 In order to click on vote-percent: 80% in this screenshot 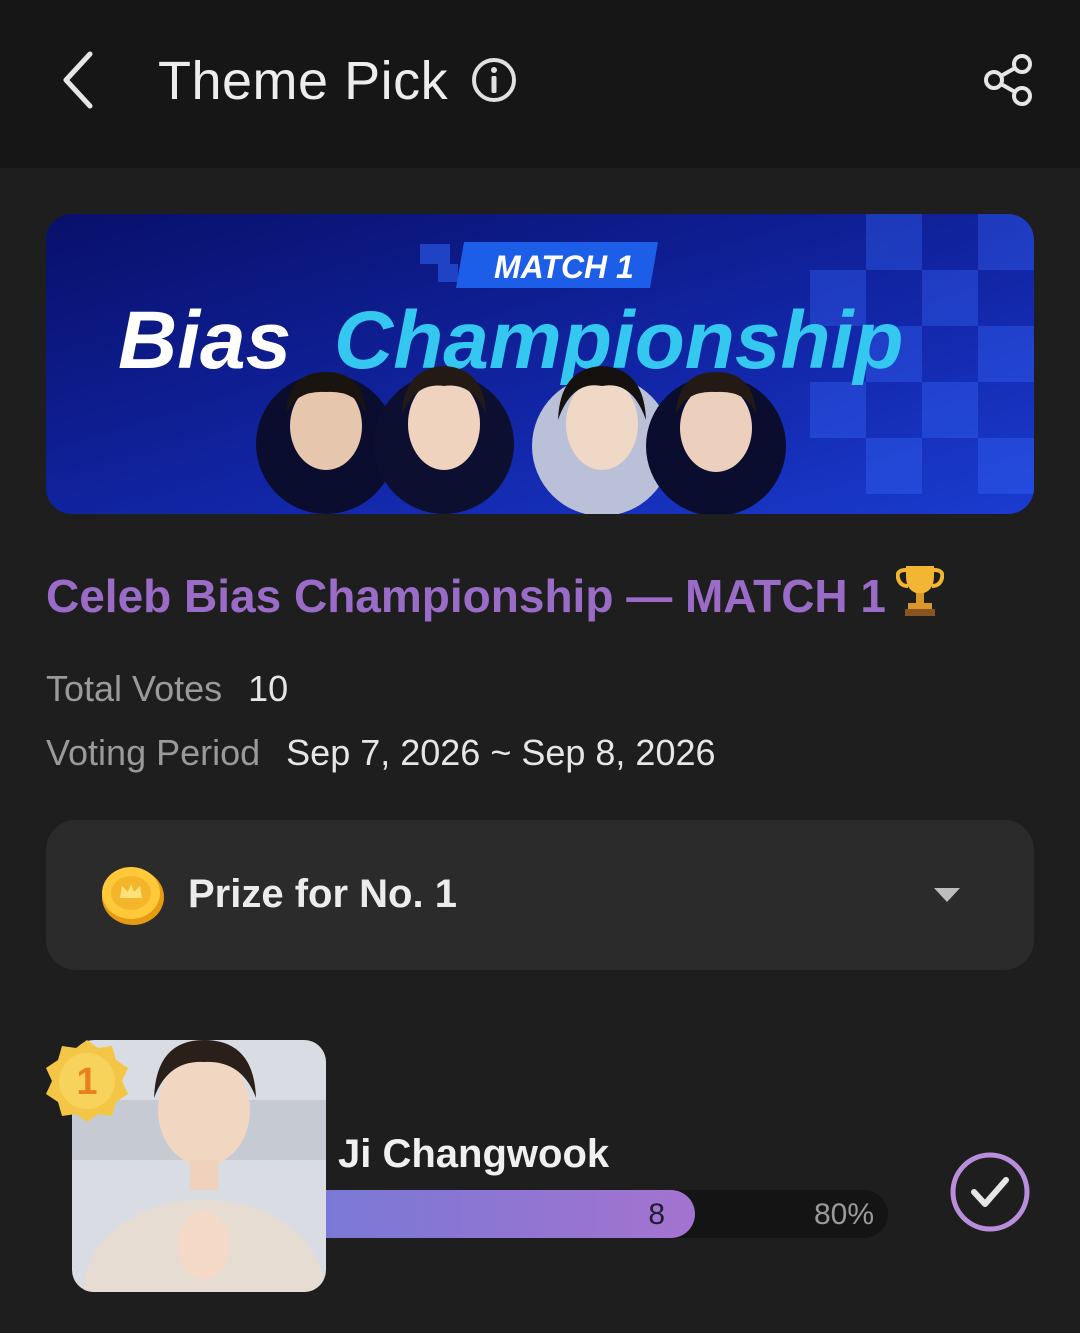, I will do `click(844, 1214)`.